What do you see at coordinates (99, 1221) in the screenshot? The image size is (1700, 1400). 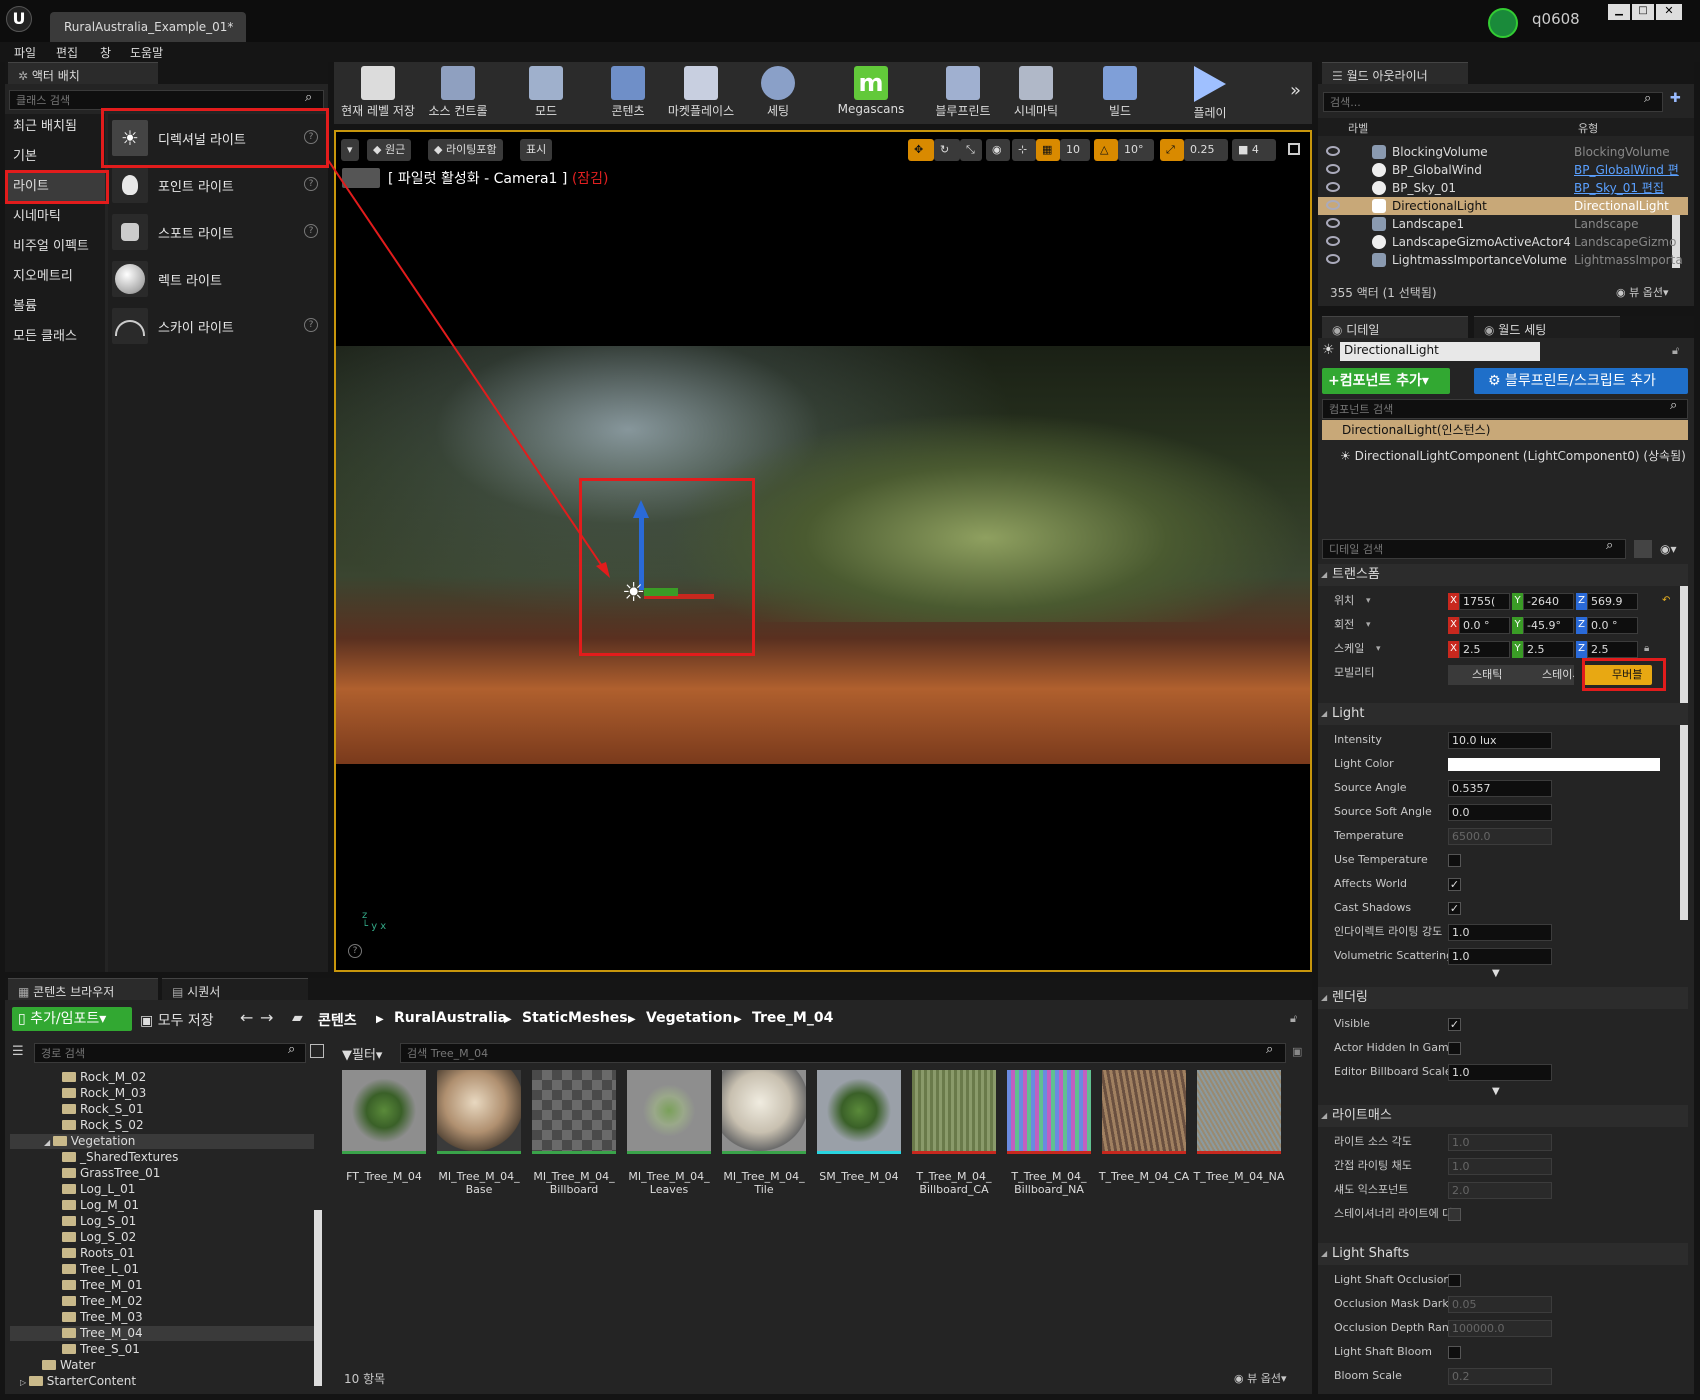 I see `tree-folder: Log_S_01` at bounding box center [99, 1221].